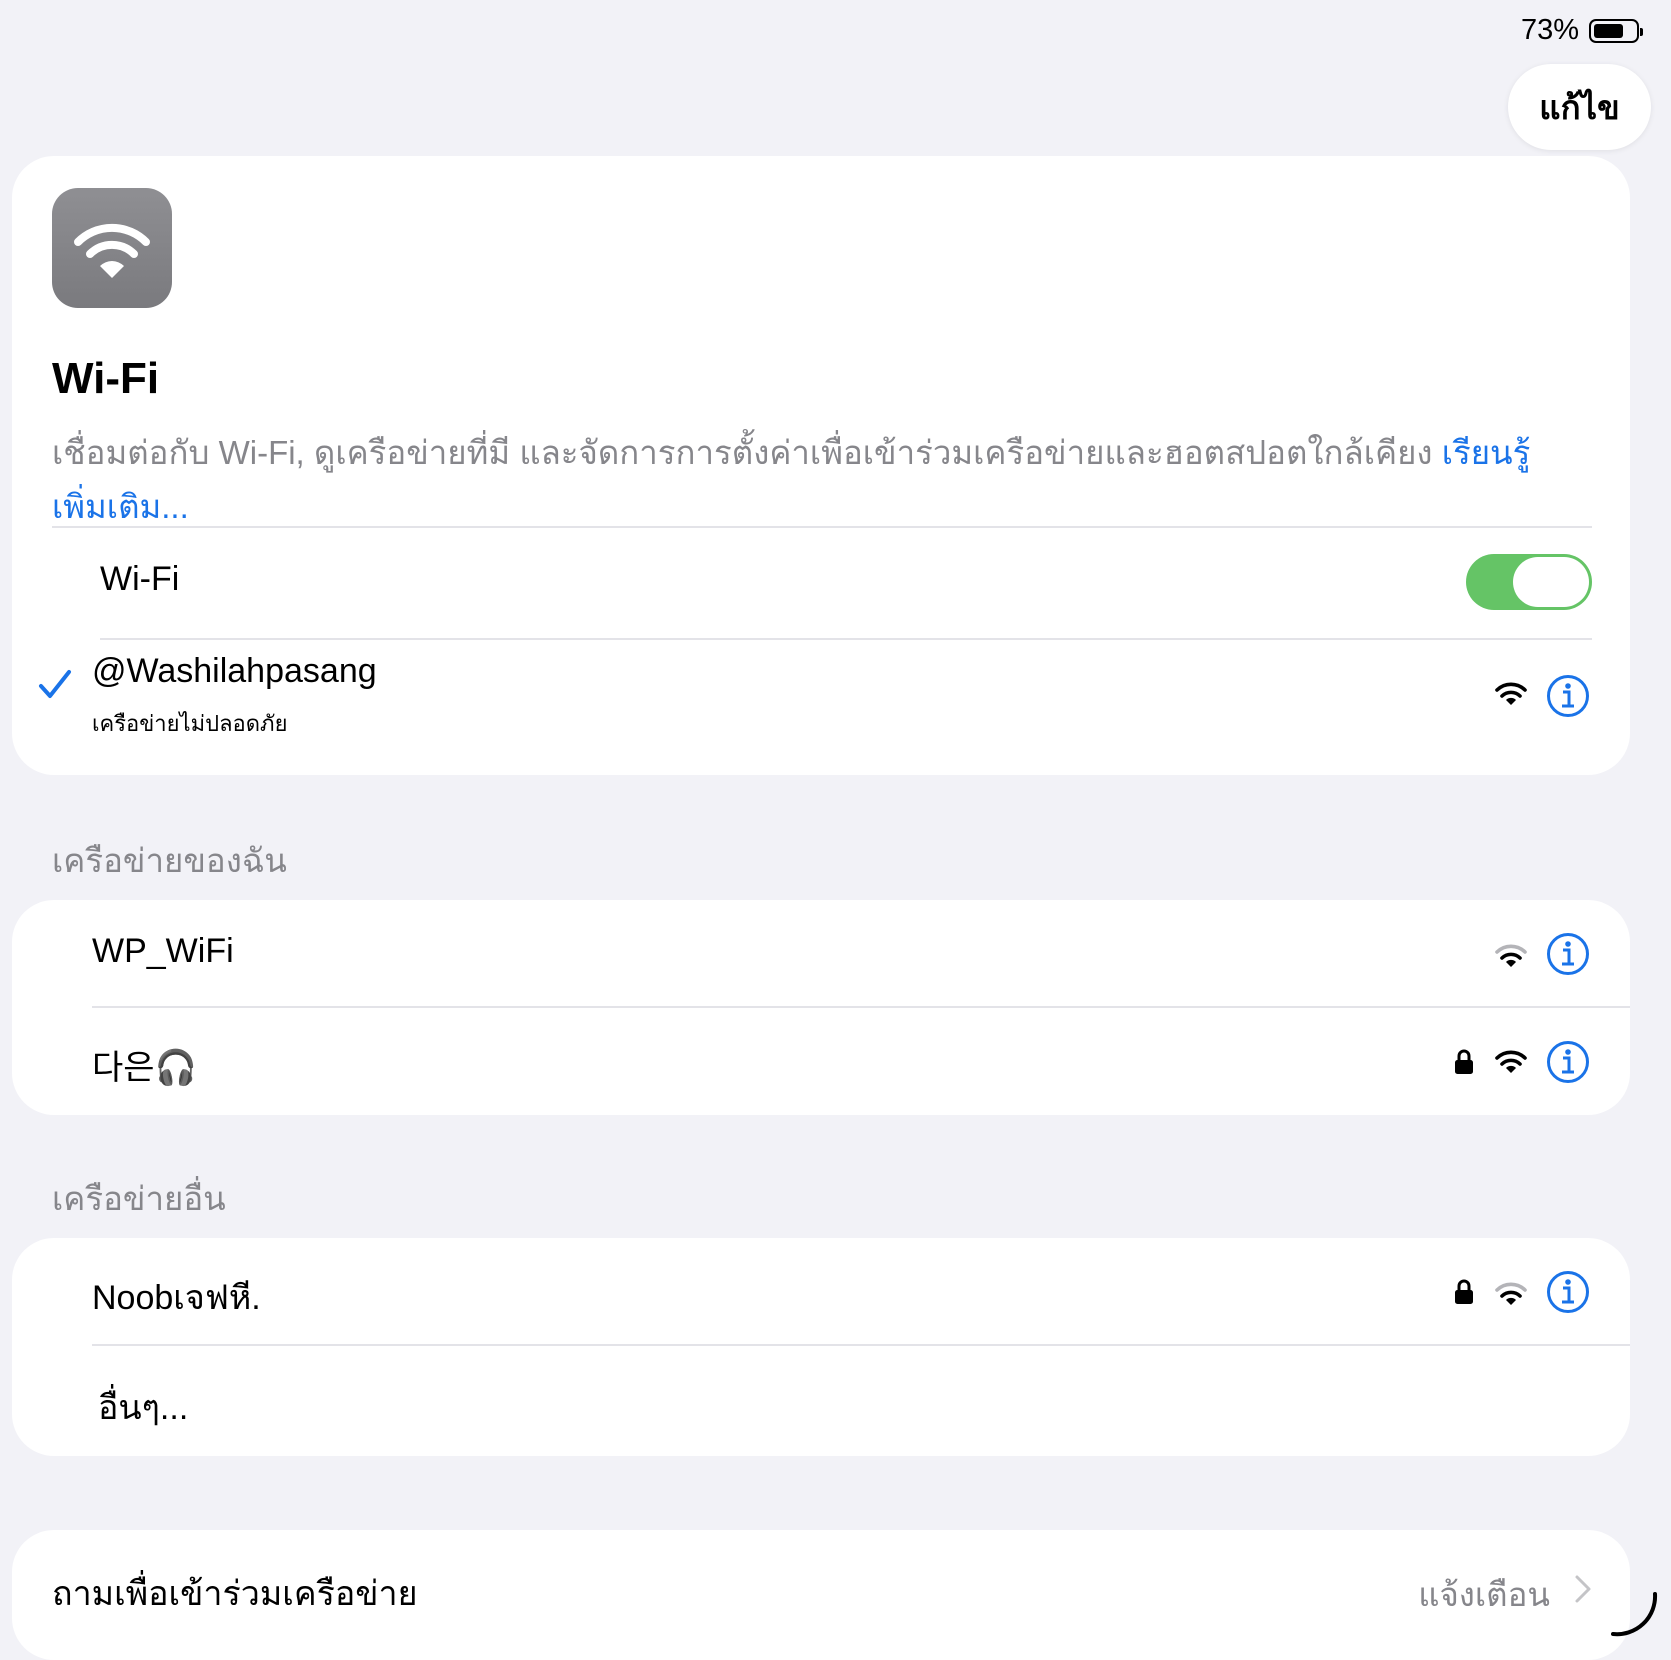 The image size is (1671, 1660). Describe the element at coordinates (234, 671) in the screenshot. I see `connected-network-name: @Washilahpasang` at that location.